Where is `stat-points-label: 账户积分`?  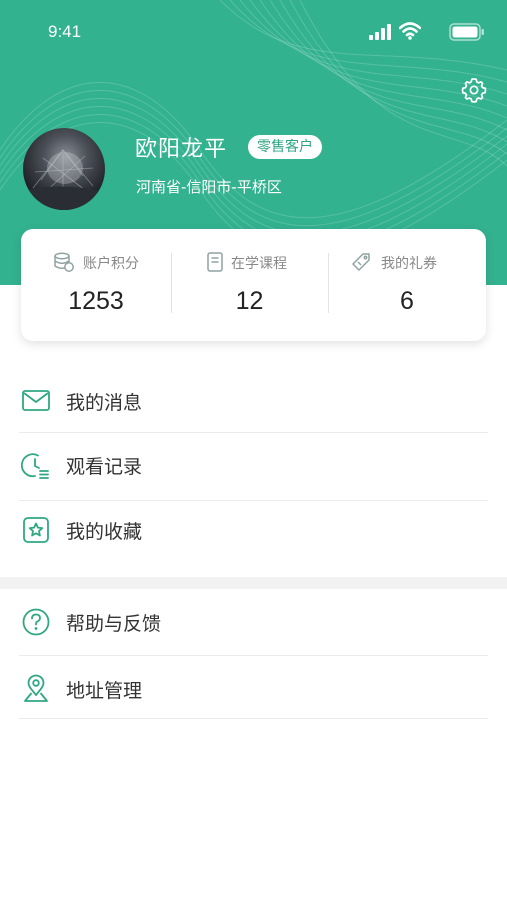 stat-points-label: 账户积分 is located at coordinates (111, 264).